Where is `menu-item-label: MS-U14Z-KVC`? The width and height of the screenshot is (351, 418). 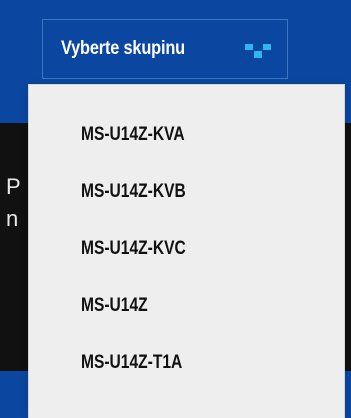
menu-item-label: MS-U14Z-KVC is located at coordinates (133, 248).